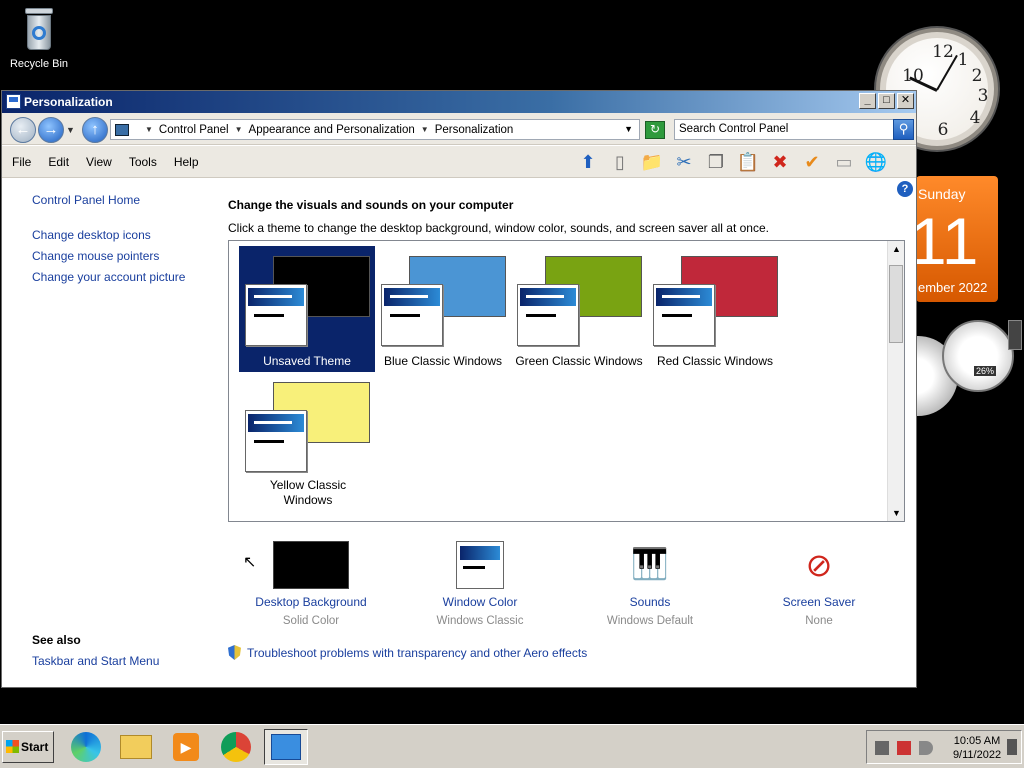 This screenshot has width=1024, height=768. Describe the element at coordinates (459, 102) in the screenshot. I see `title-bar: Personalization _ □ ✕` at that location.